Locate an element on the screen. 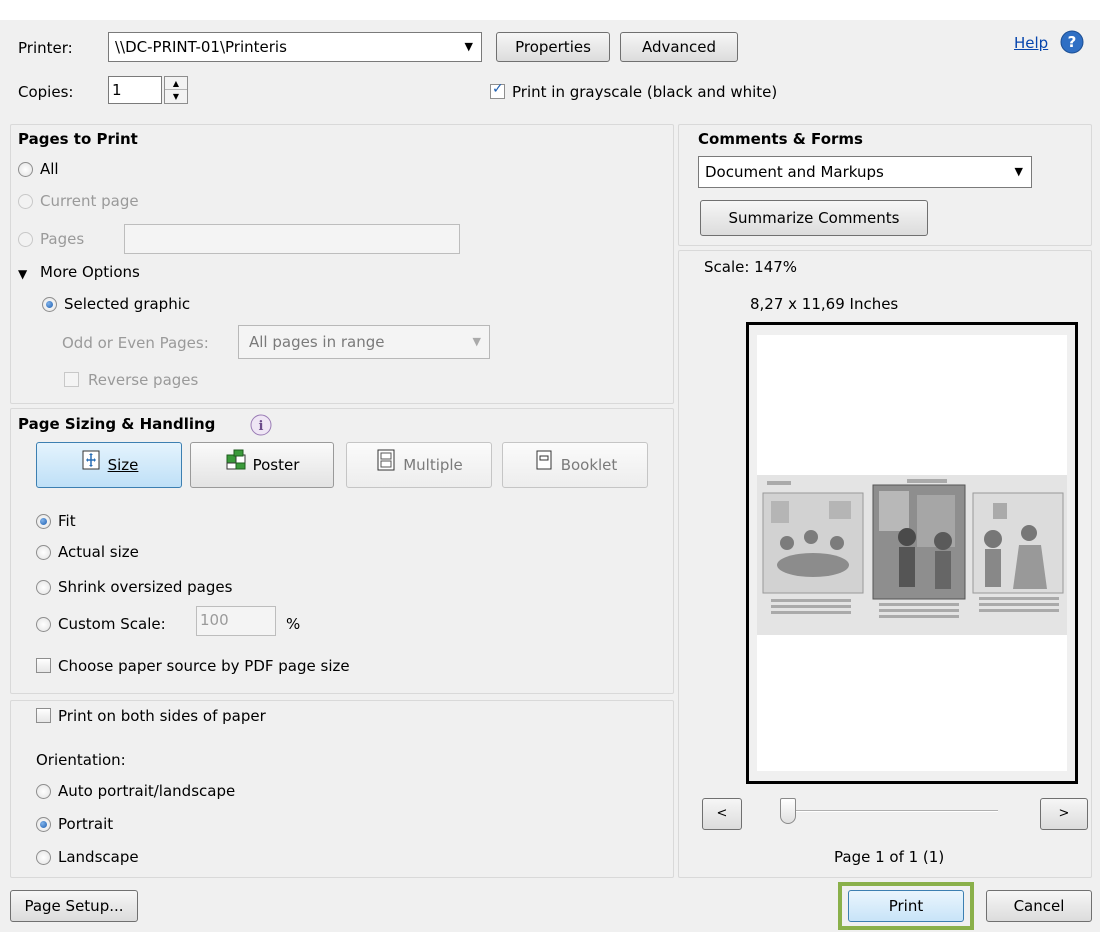 The height and width of the screenshot is (932, 1100). page-slider-thumb is located at coordinates (788, 811).